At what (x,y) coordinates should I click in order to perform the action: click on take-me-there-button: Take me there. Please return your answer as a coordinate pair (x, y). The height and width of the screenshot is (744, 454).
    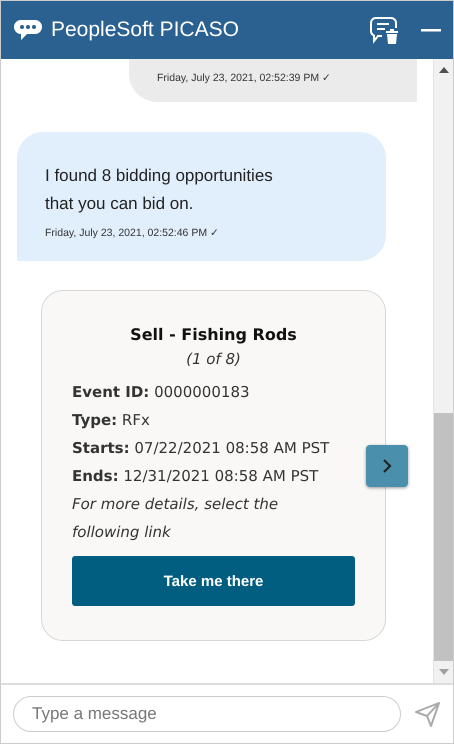
    Looking at the image, I should click on (213, 581).